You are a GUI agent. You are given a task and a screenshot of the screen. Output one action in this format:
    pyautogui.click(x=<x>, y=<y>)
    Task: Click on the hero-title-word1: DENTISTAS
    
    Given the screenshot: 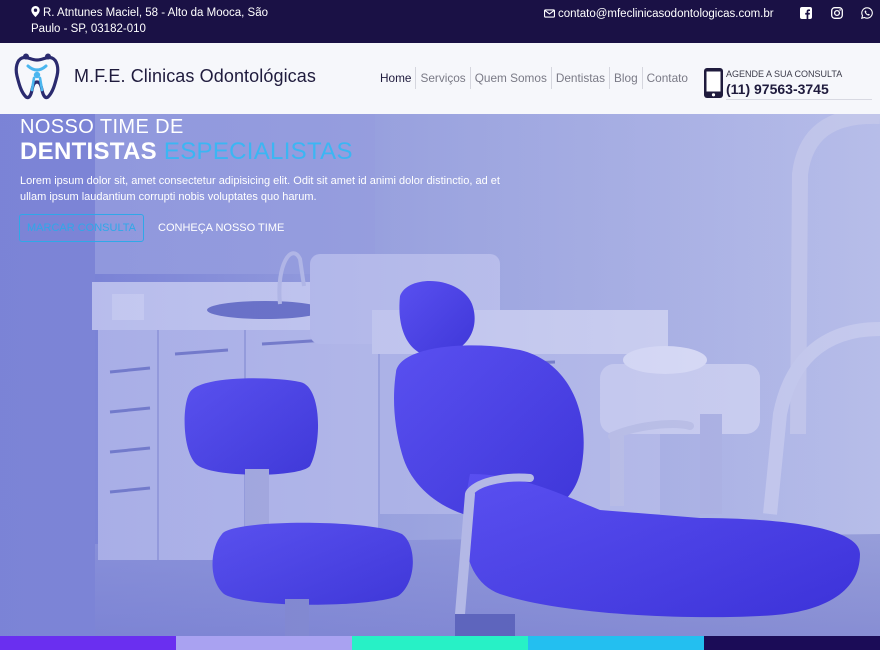 What is the action you would take?
    pyautogui.click(x=88, y=151)
    